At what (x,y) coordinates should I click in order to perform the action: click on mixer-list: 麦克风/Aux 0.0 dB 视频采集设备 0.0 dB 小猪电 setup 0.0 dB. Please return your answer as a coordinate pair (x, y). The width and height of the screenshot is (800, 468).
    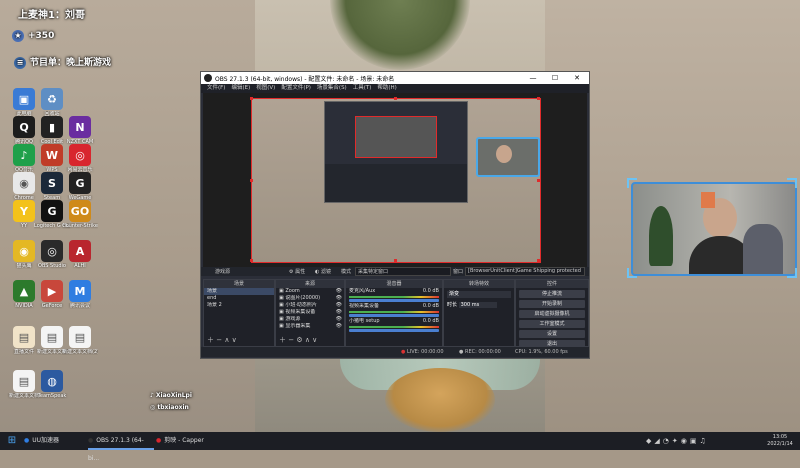
    Looking at the image, I should click on (394, 310).